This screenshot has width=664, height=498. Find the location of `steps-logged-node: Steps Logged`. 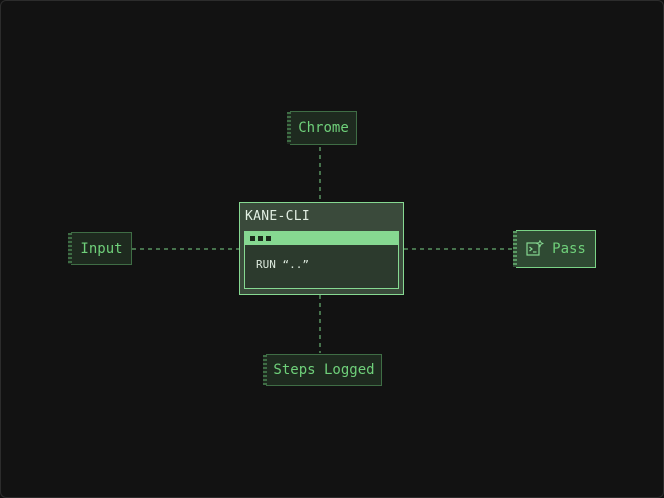

steps-logged-node: Steps Logged is located at coordinates (322, 370).